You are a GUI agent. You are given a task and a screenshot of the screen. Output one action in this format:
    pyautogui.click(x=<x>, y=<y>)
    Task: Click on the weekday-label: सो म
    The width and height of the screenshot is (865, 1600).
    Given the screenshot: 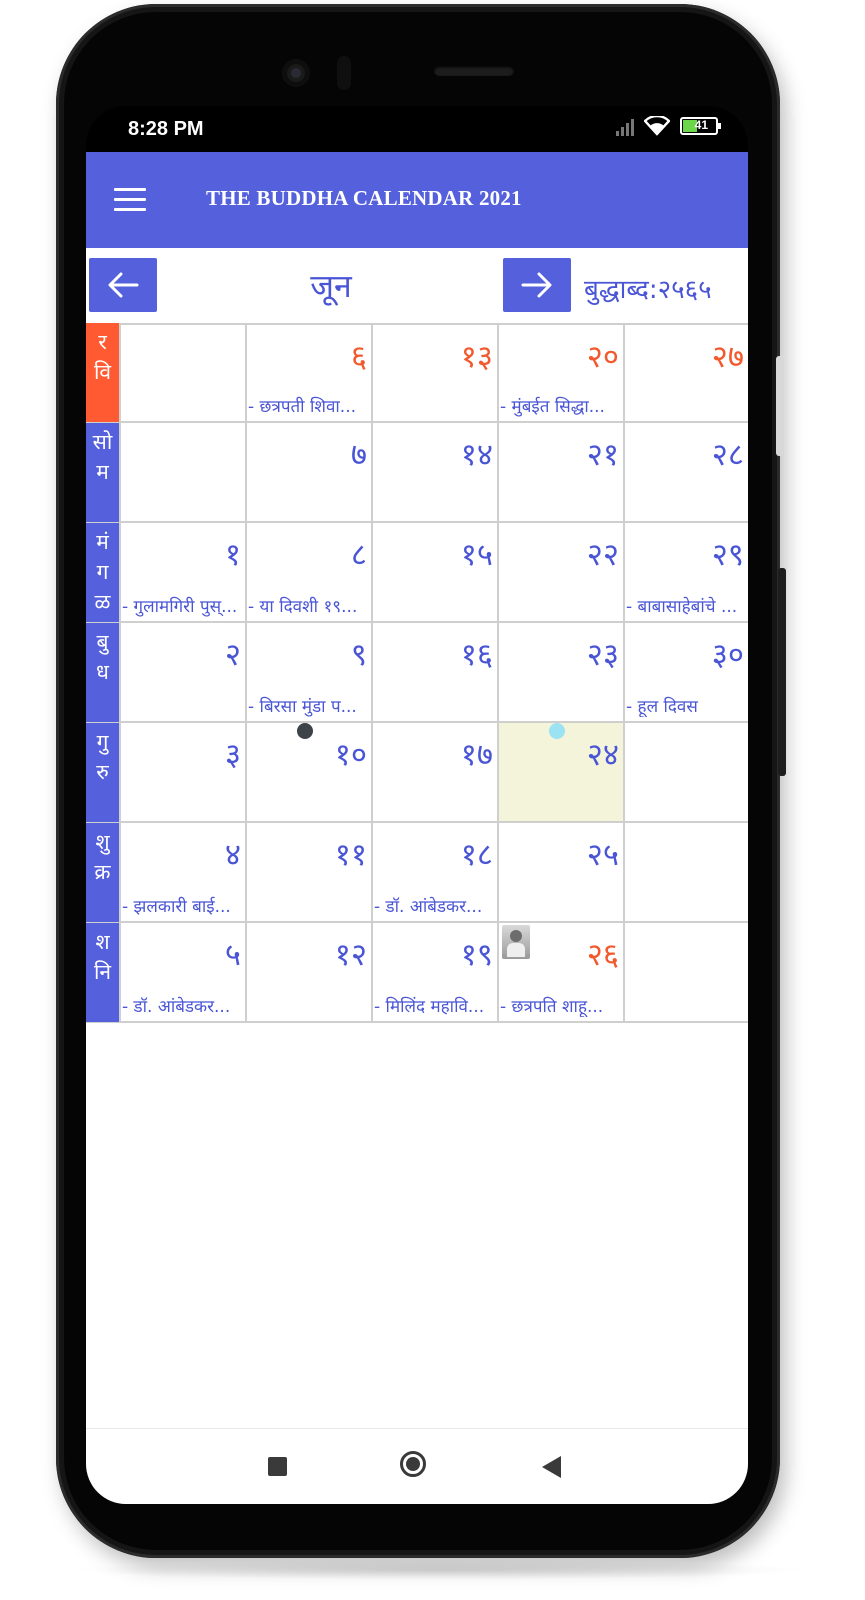 What is the action you would take?
    pyautogui.click(x=102, y=473)
    